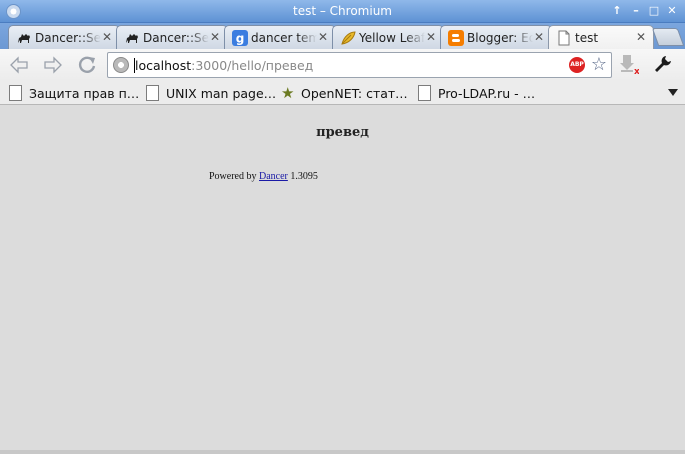 This screenshot has width=685, height=454. I want to click on address-bar: localhost:3000/hello/превед ABP ☆, so click(359, 65).